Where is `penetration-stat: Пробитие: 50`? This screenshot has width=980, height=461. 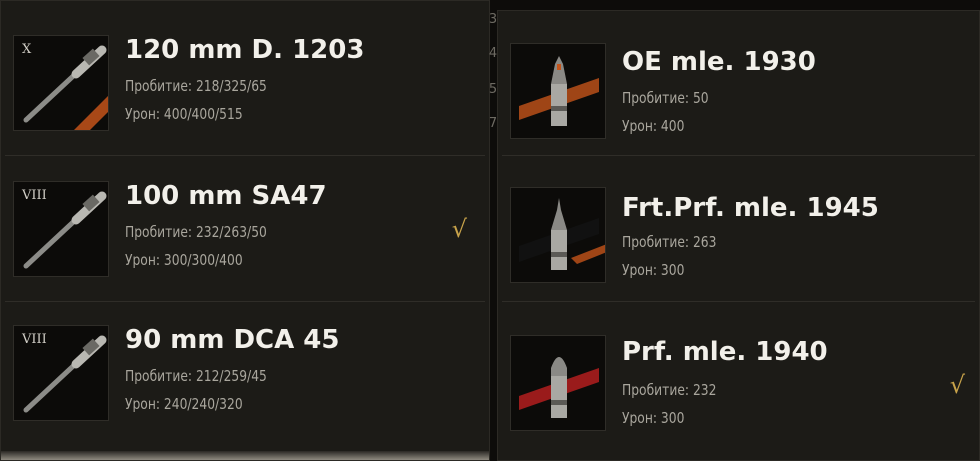
penetration-stat: Пробитие: 50 is located at coordinates (665, 98).